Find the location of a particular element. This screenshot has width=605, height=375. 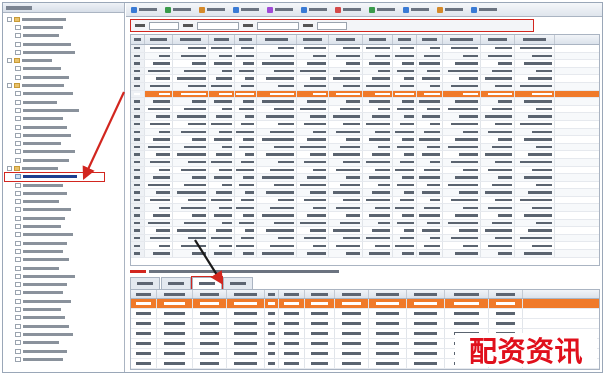

filter-start-date is located at coordinates (218, 25).